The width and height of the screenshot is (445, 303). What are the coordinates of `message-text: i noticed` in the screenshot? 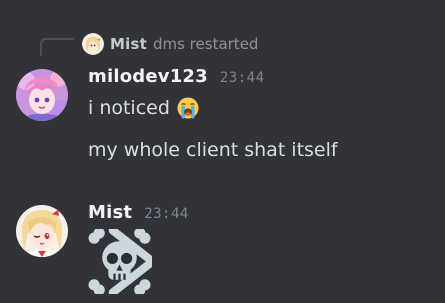 It's located at (129, 108).